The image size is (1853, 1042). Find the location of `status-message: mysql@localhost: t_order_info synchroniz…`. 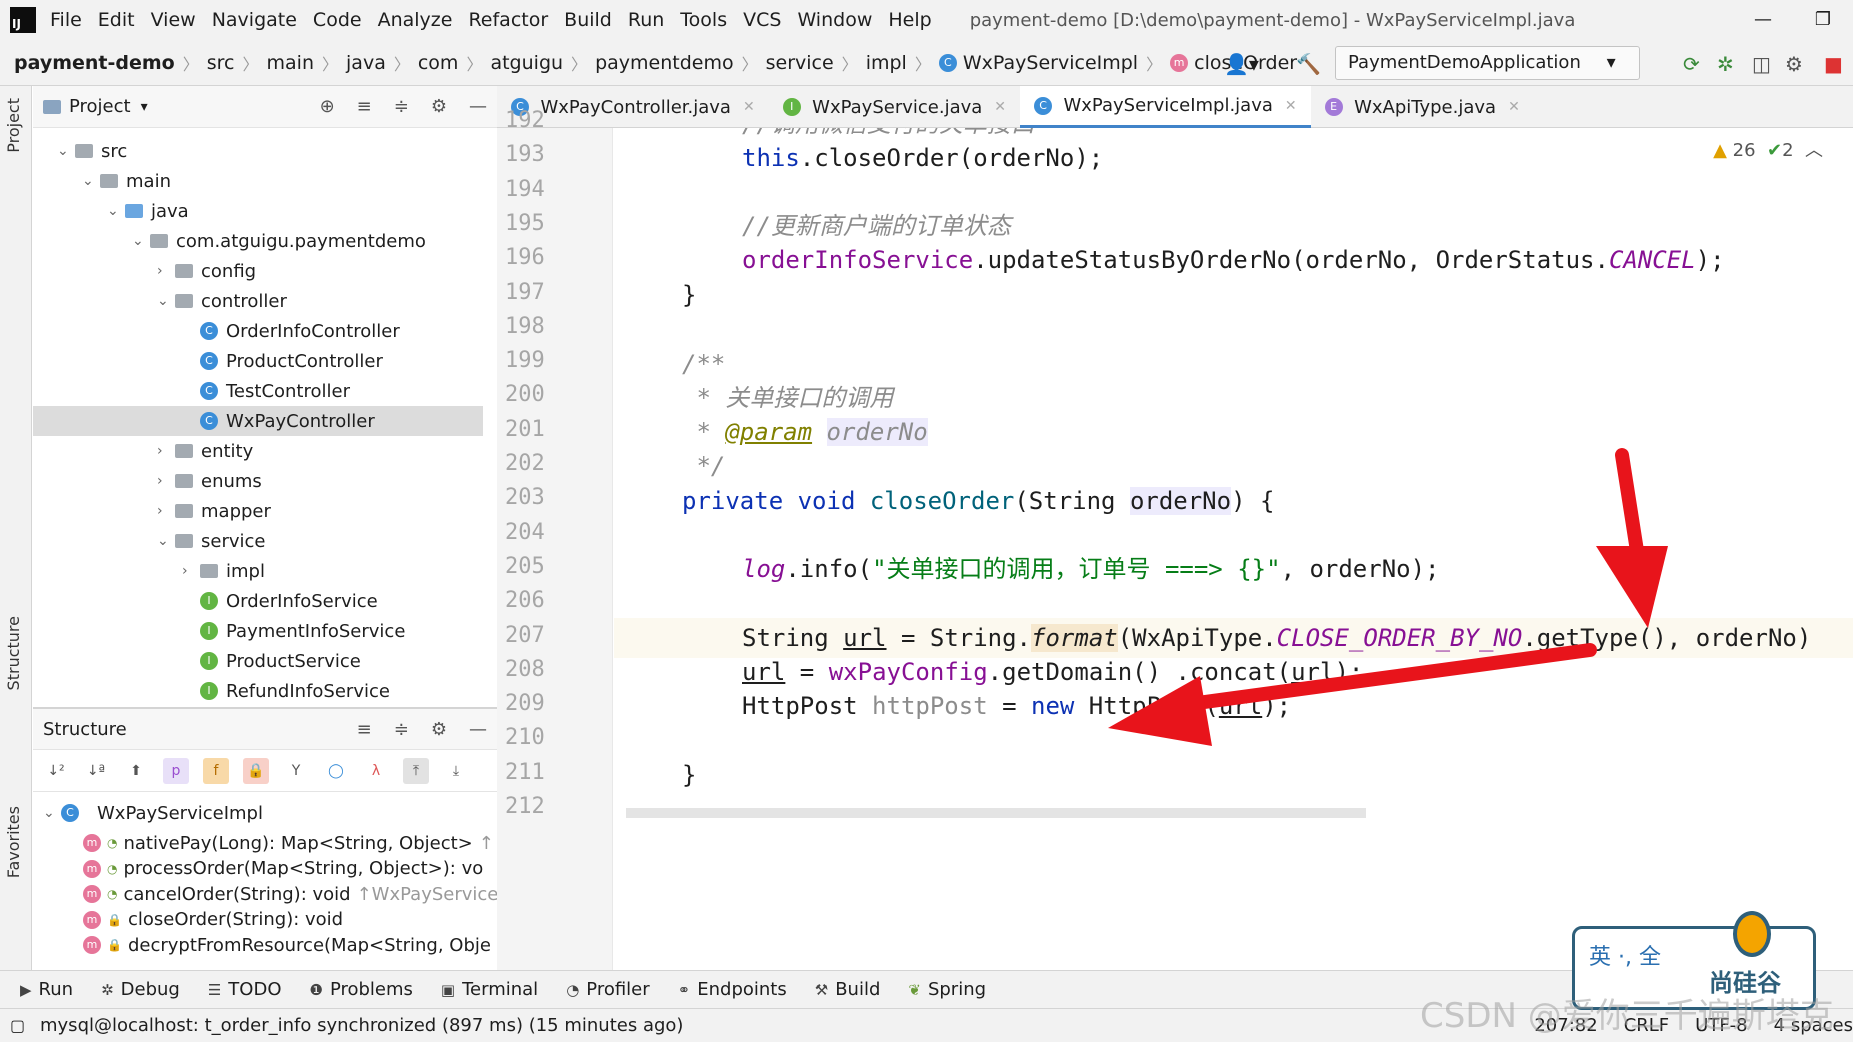

status-message: mysql@localhost: t_order_info synchroniz… is located at coordinates (361, 1025).